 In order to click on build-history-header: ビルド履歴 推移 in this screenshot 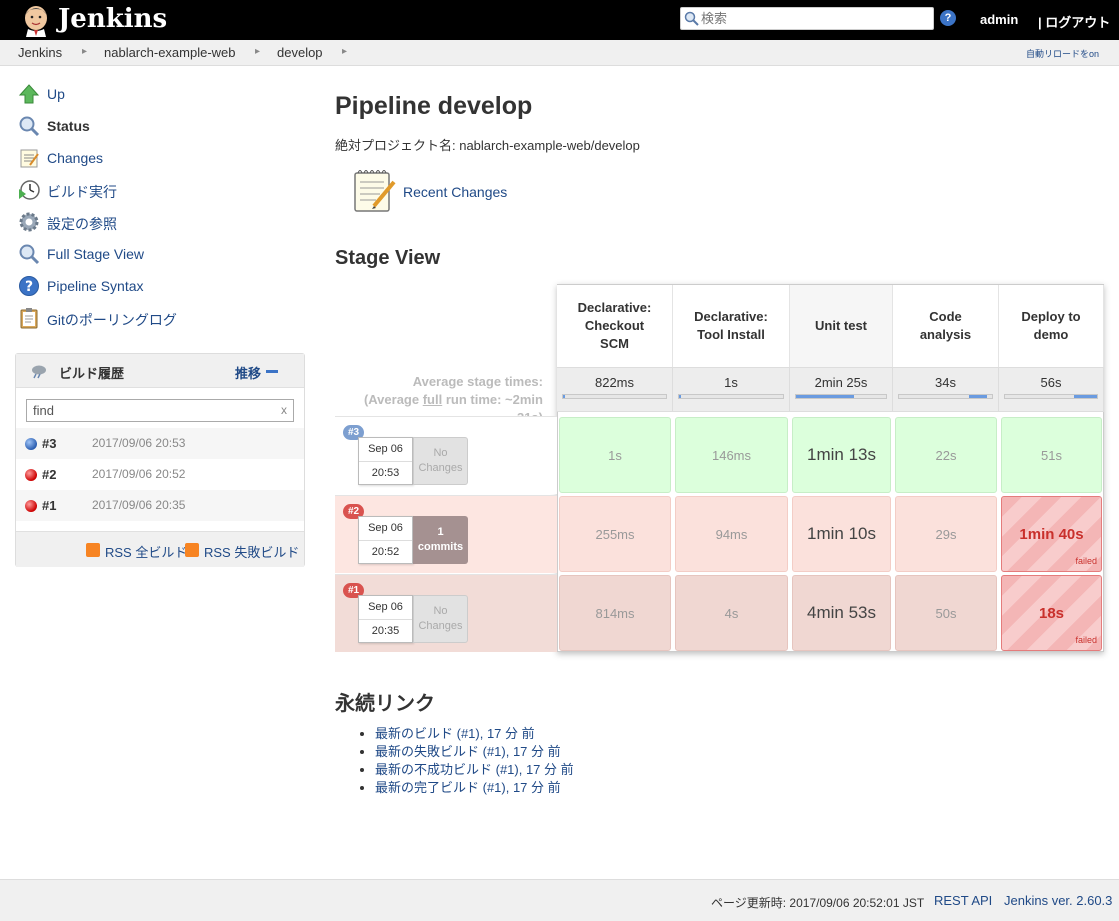, I will do `click(160, 371)`.